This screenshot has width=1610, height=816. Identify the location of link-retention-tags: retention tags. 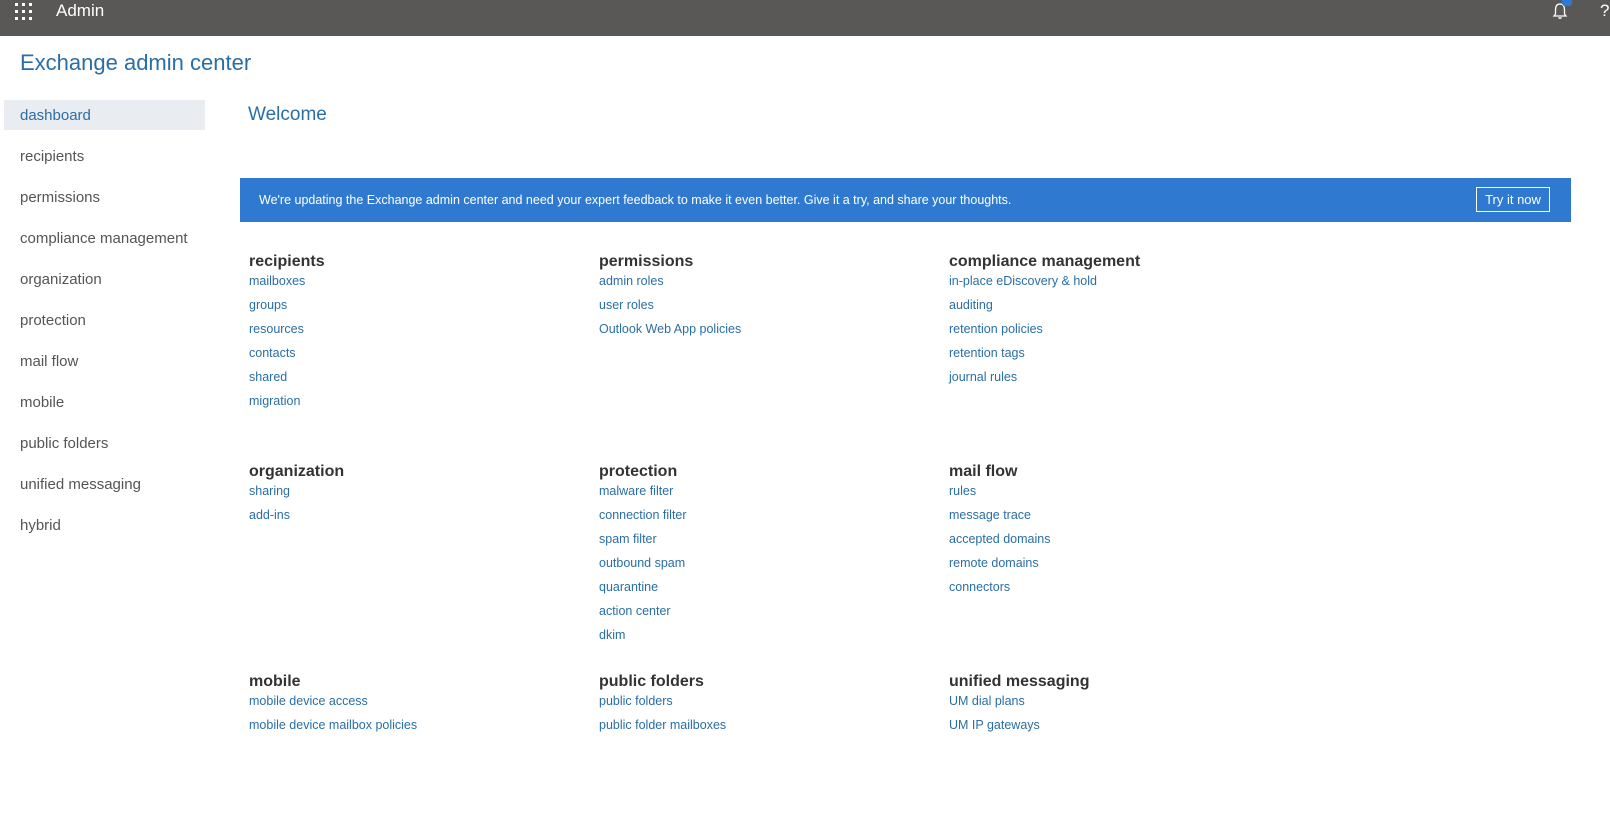
(1114, 357).